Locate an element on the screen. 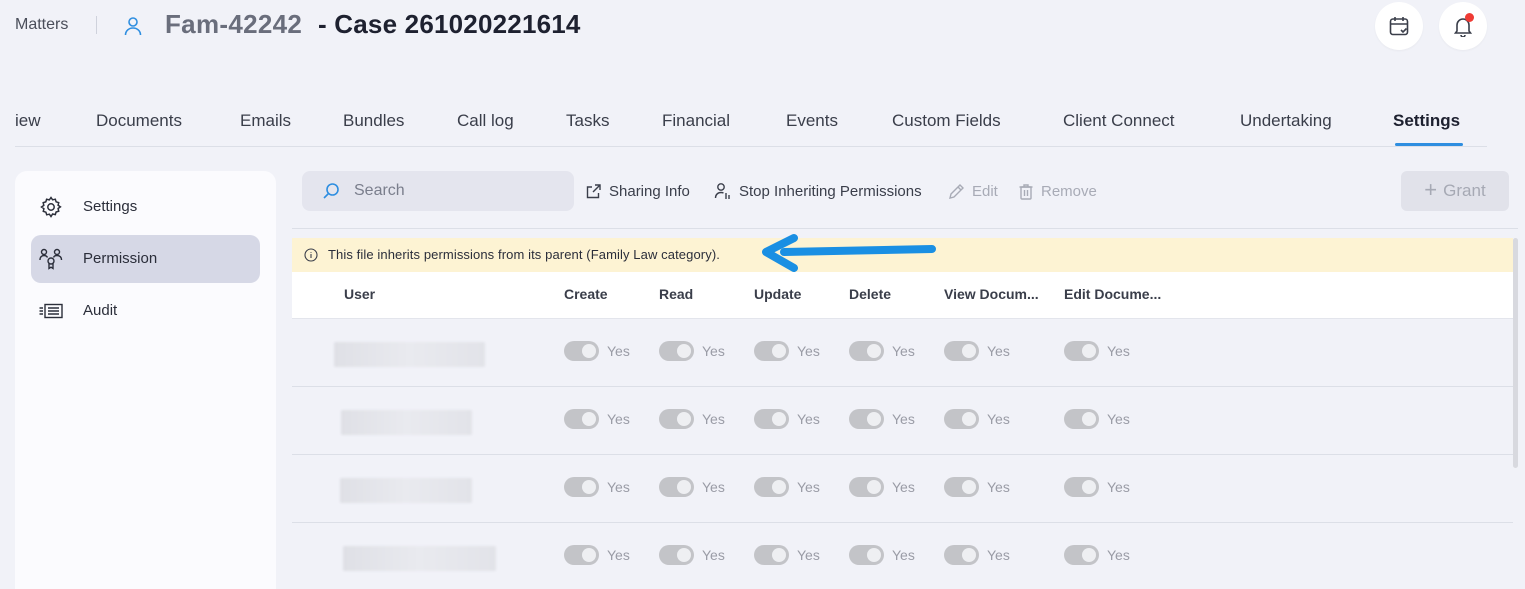 The height and width of the screenshot is (589, 1525). tab-settings: Settings is located at coordinates (1426, 121).